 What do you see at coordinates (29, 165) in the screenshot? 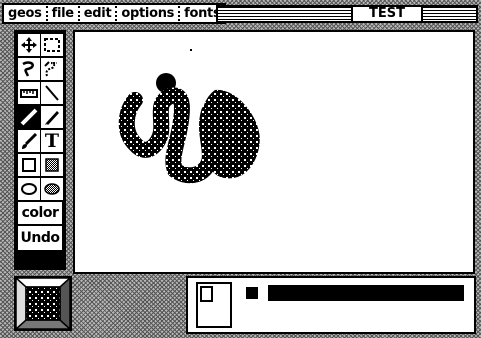
I see `hollow-rect-icon` at bounding box center [29, 165].